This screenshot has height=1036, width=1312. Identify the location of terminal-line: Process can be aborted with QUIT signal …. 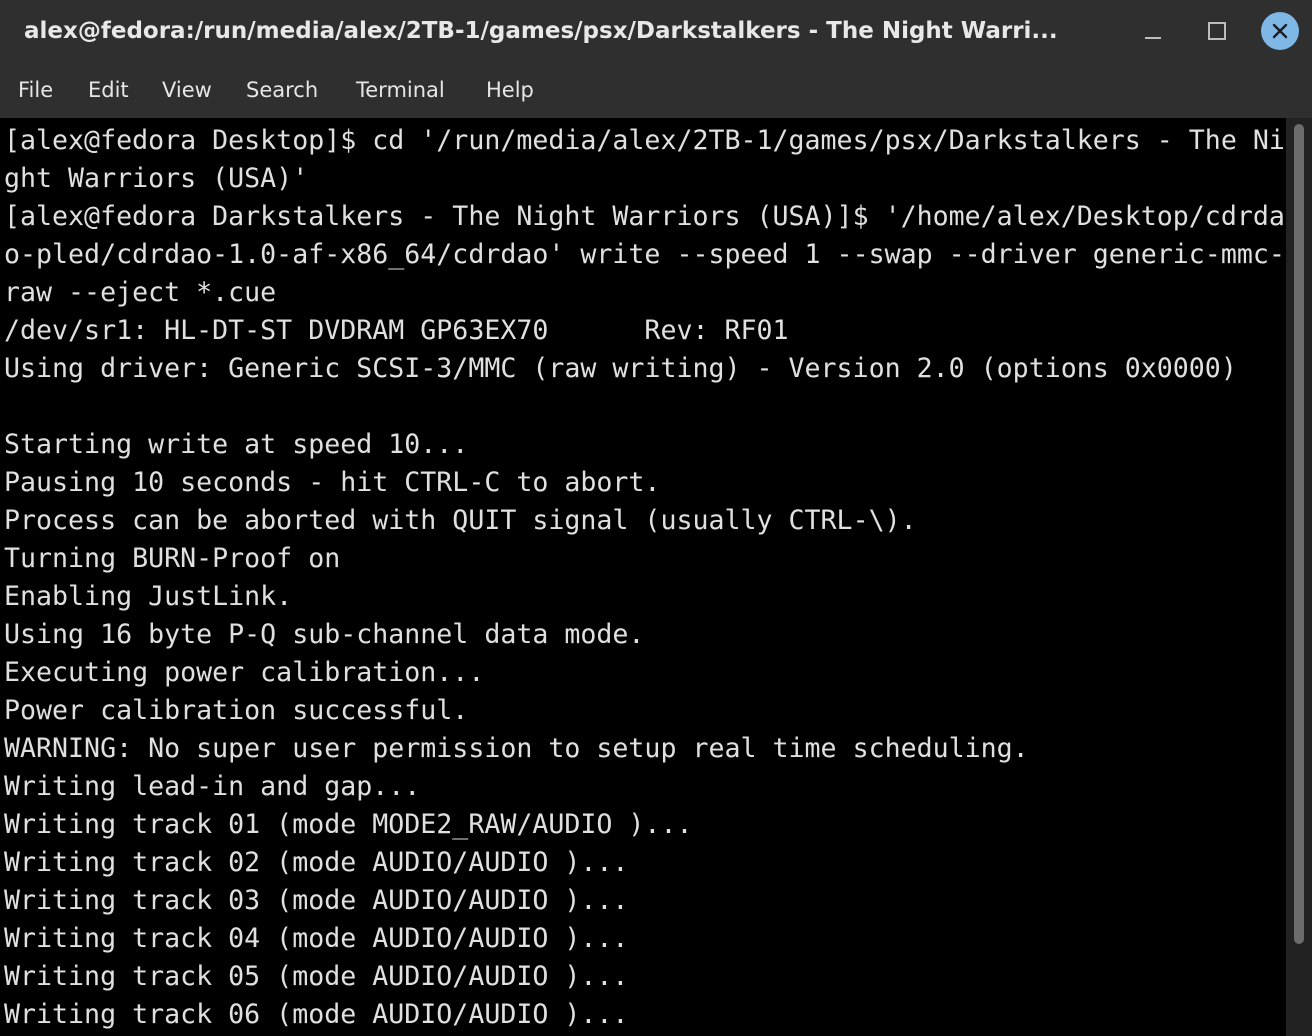
(460, 520).